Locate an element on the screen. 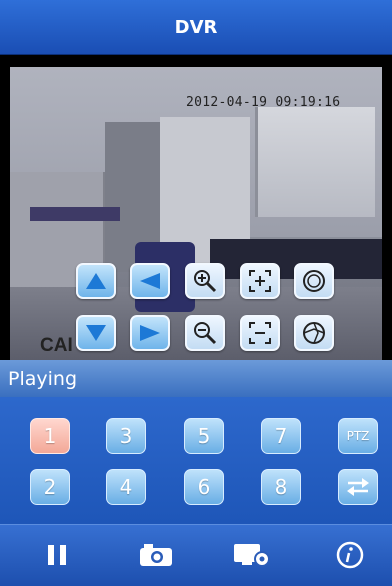  channel-6-button: 6 is located at coordinates (204, 487).